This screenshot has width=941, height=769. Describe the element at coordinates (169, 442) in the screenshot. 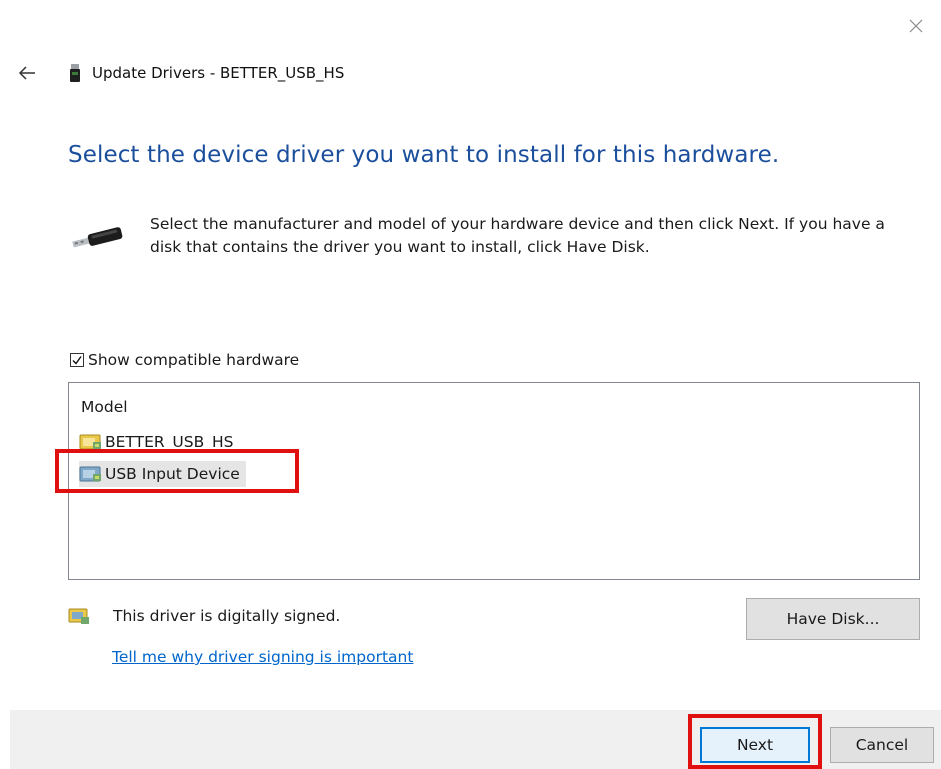

I see `list-item-label: BETTER_USB_HS` at that location.